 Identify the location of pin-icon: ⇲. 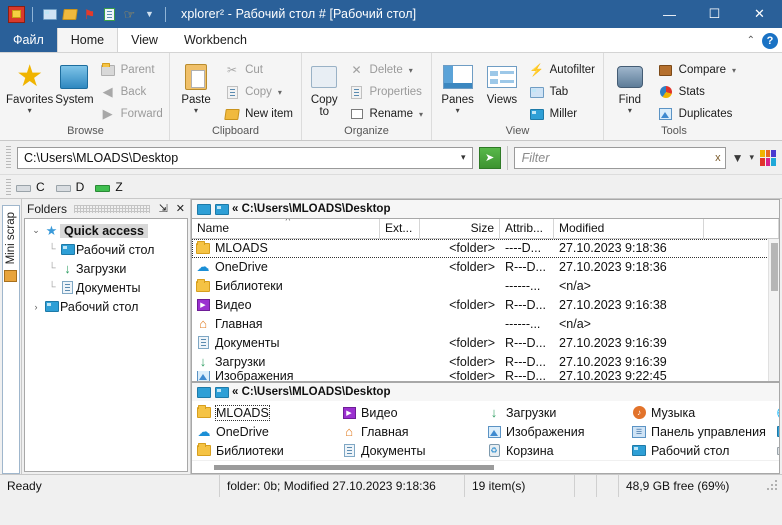
(163, 208).